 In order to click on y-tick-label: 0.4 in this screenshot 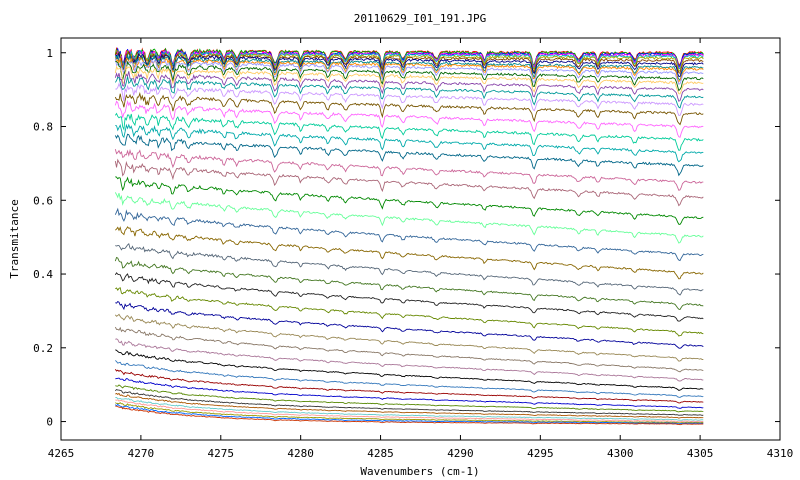, I will do `click(43, 274)`.